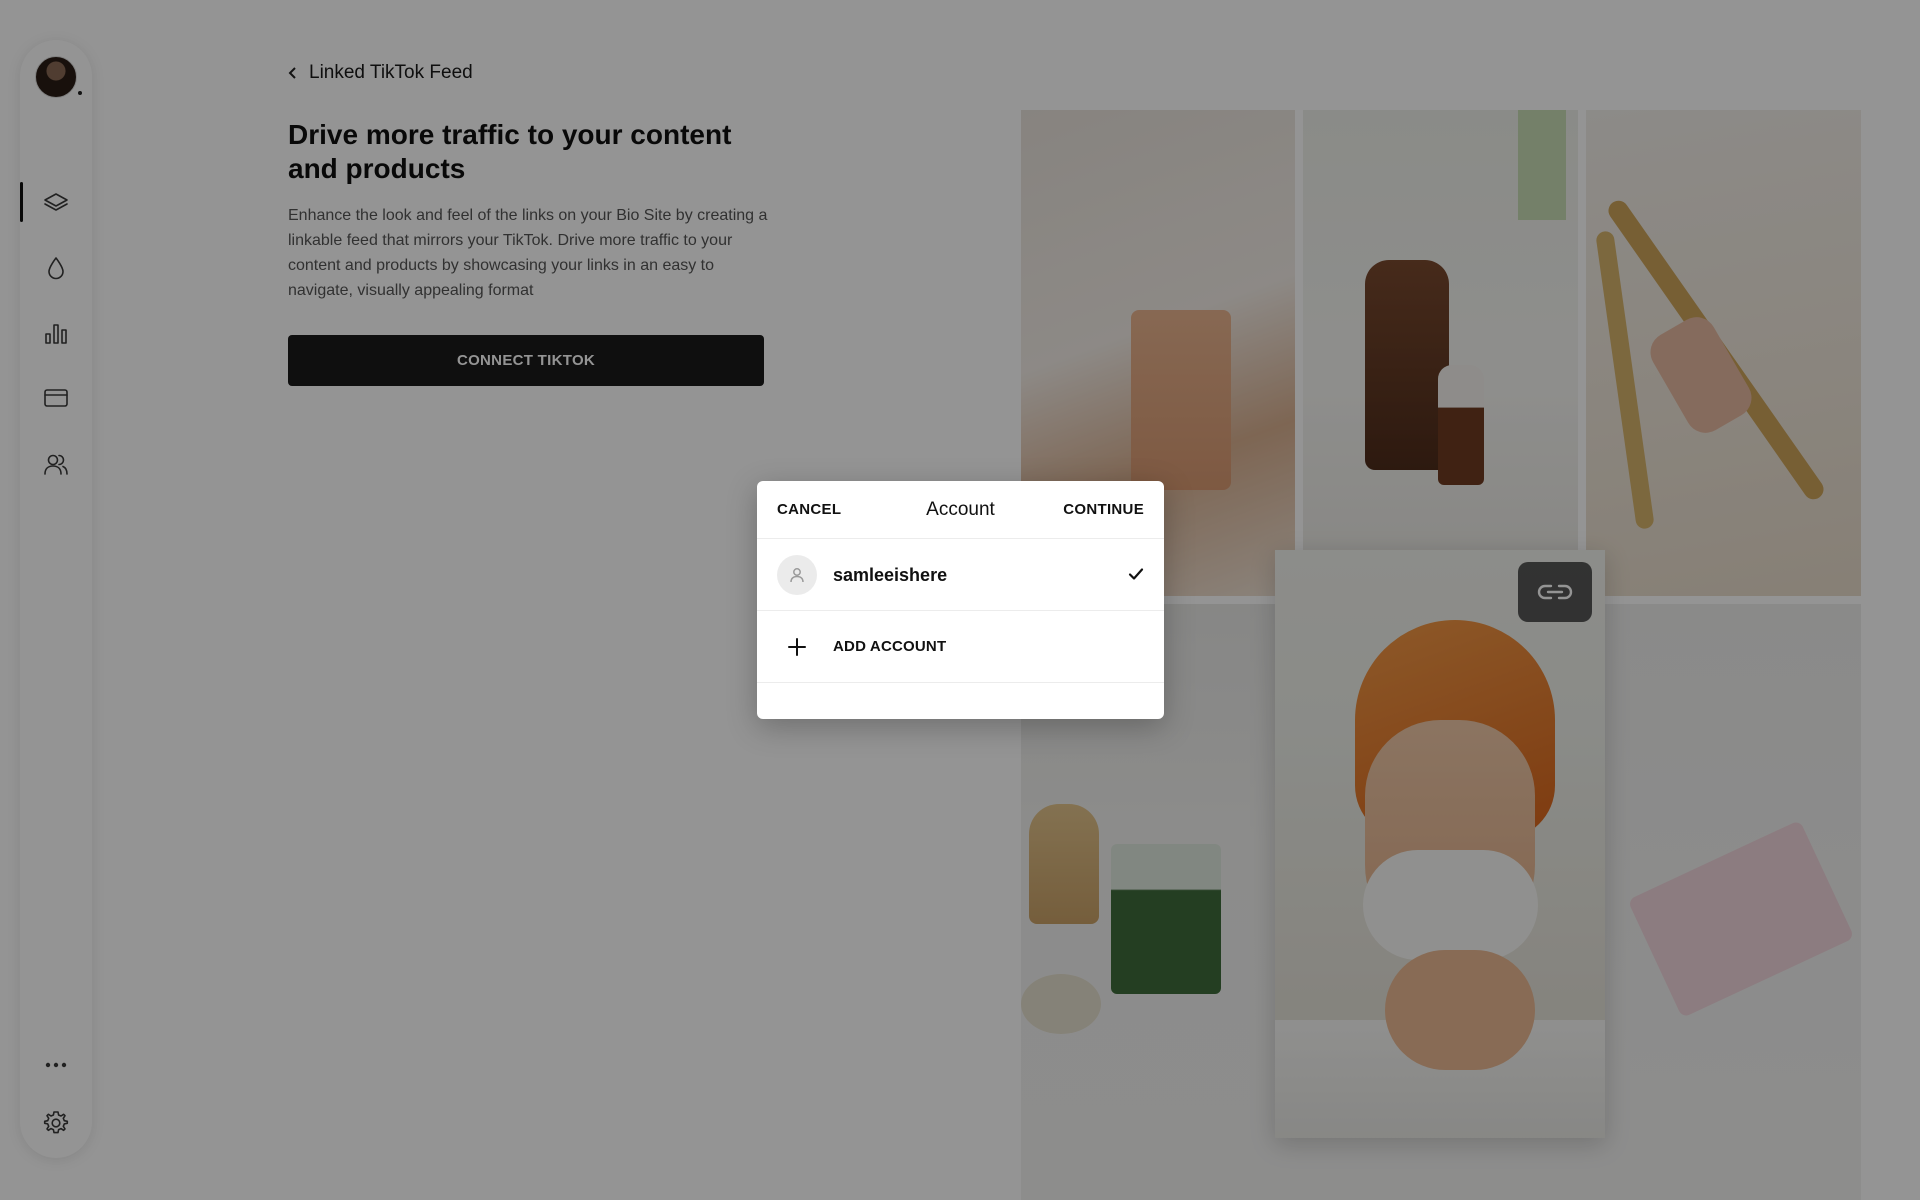 This screenshot has height=1200, width=1920. I want to click on user-icon, so click(797, 575).